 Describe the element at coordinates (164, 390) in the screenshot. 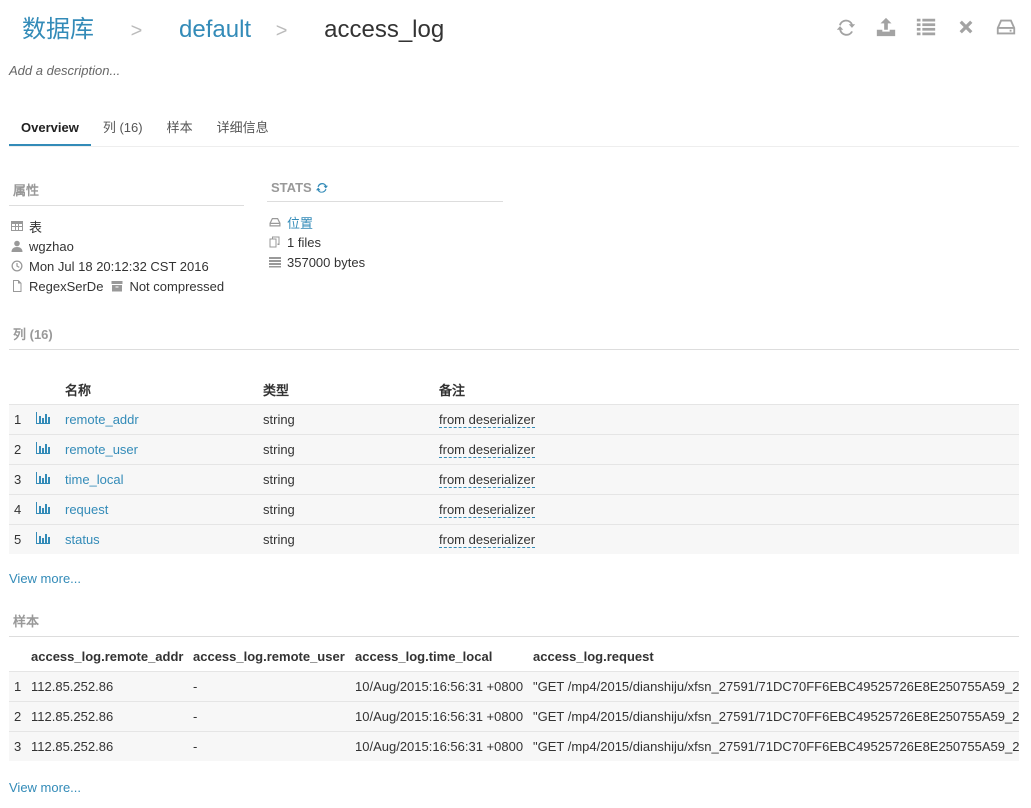

I see `column-header-name: 名称` at that location.